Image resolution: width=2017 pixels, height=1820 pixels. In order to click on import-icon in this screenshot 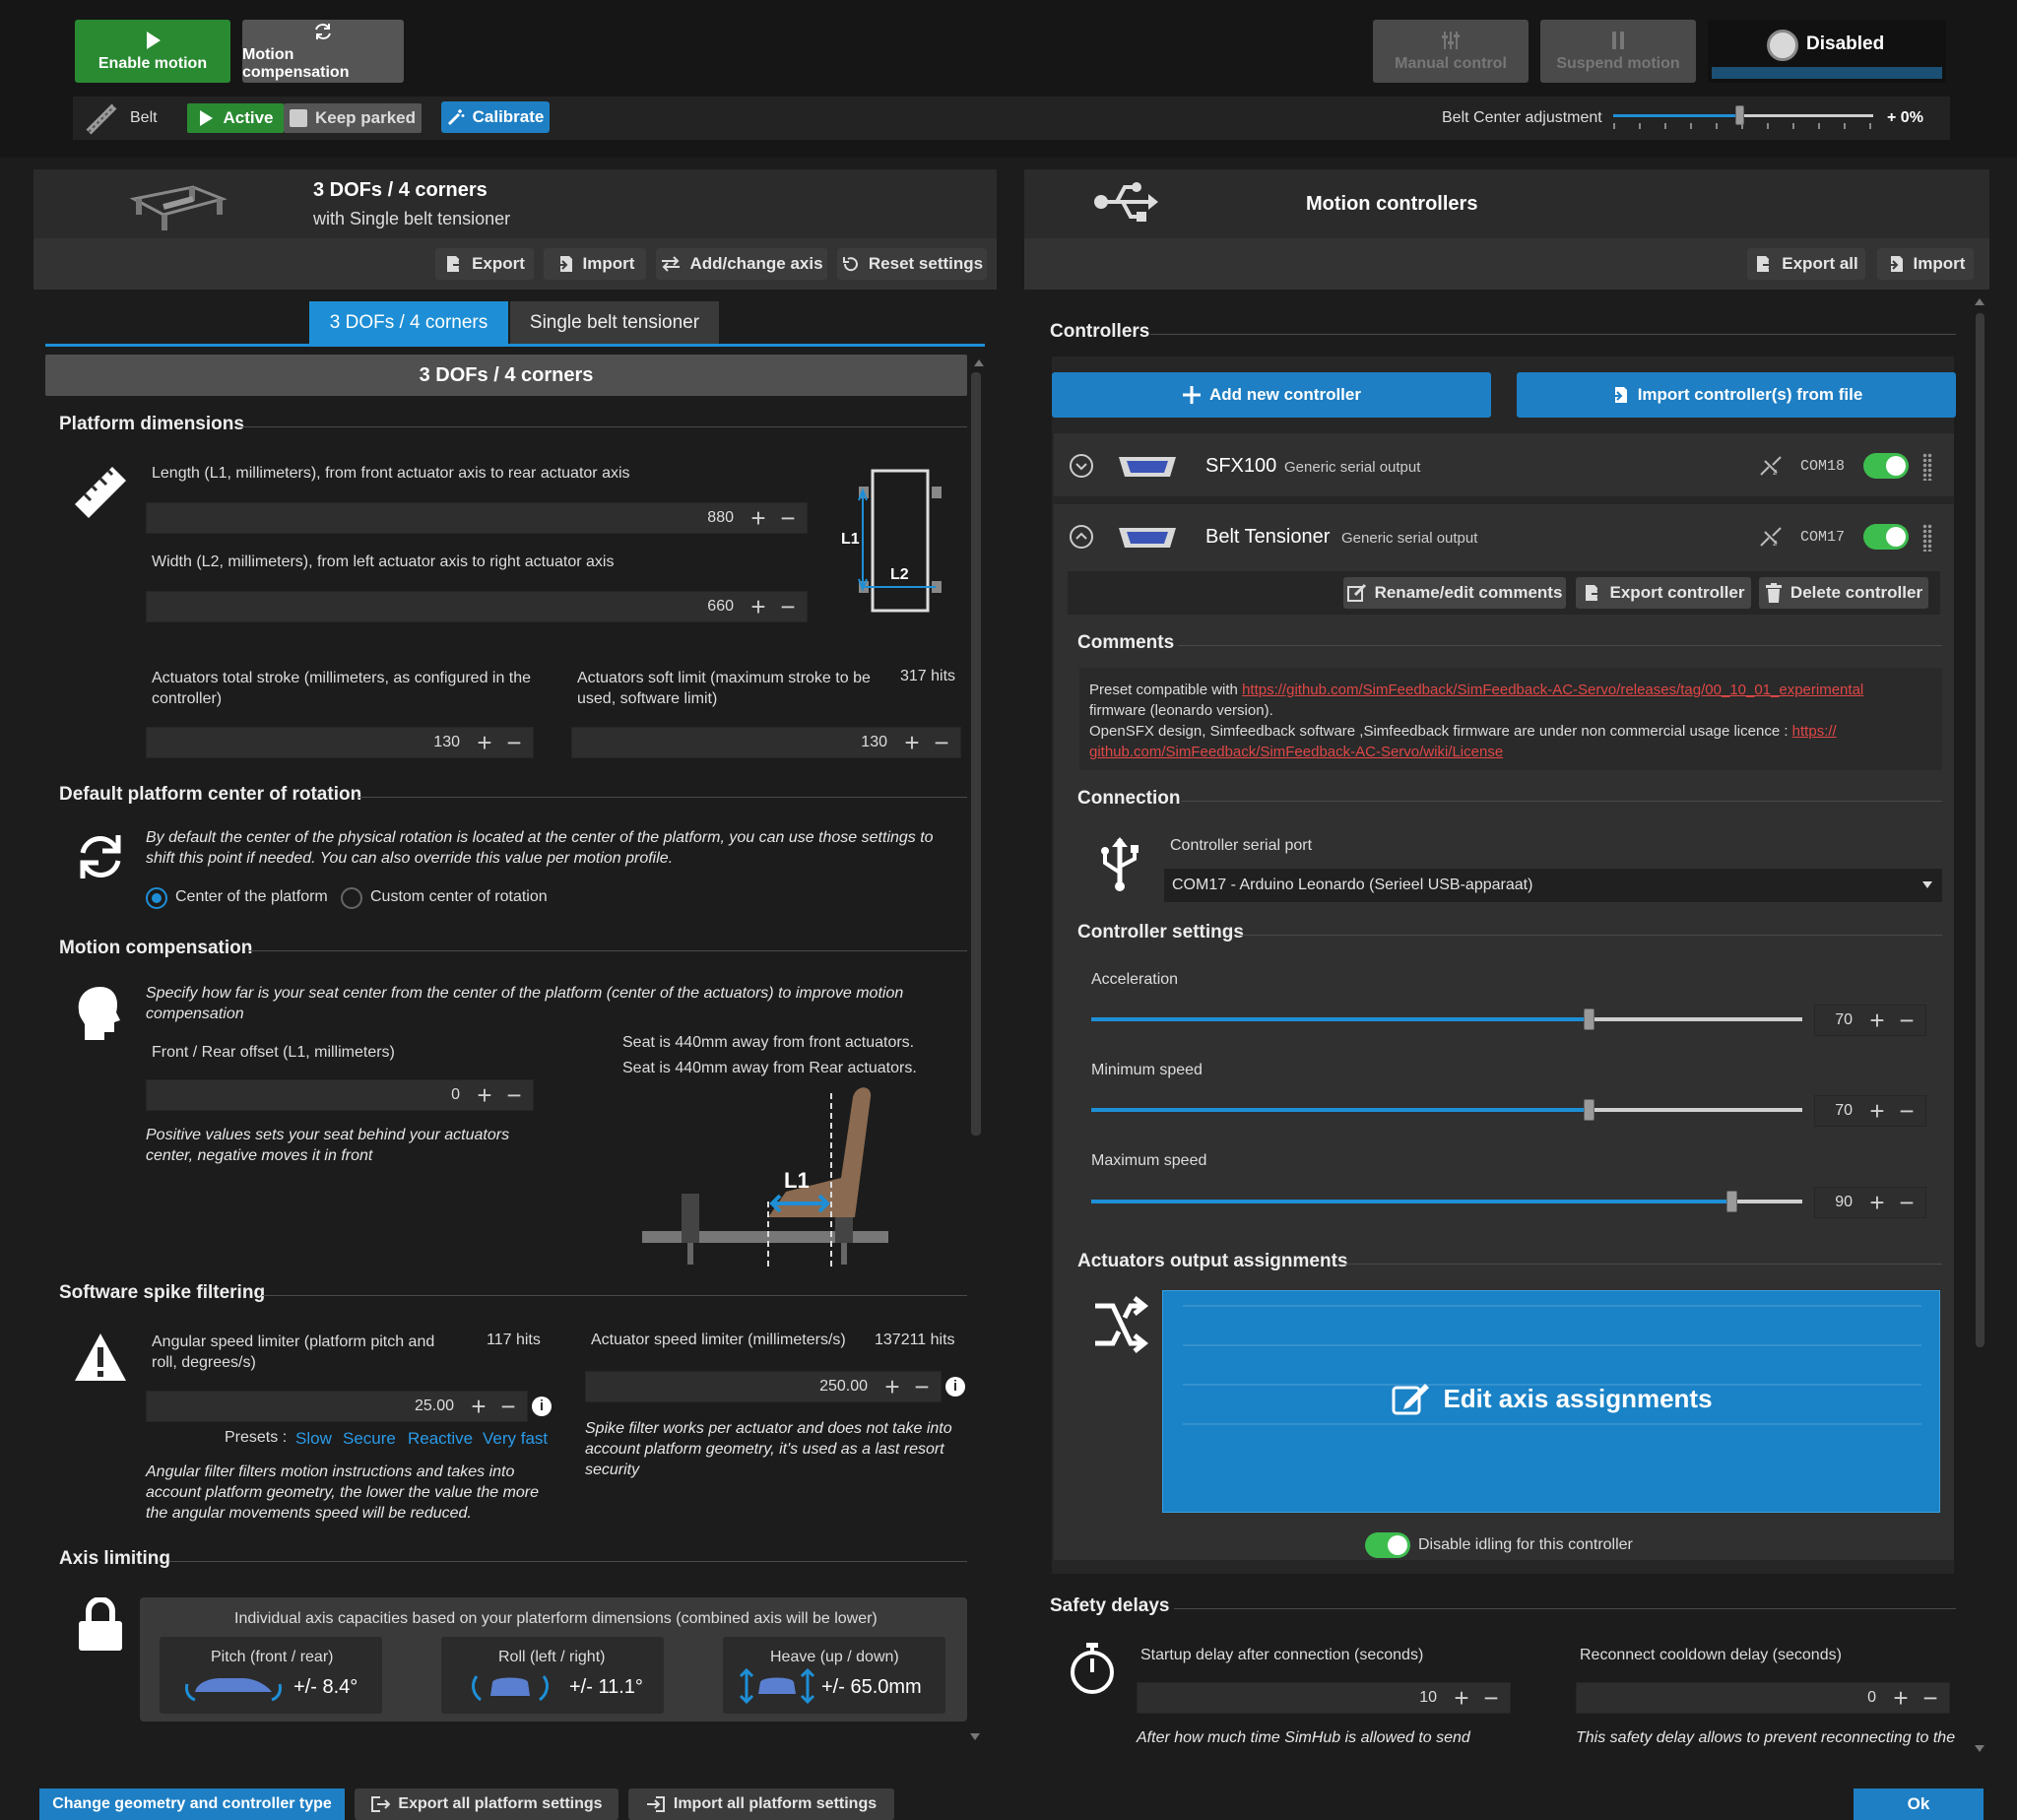, I will do `click(655, 1804)`.